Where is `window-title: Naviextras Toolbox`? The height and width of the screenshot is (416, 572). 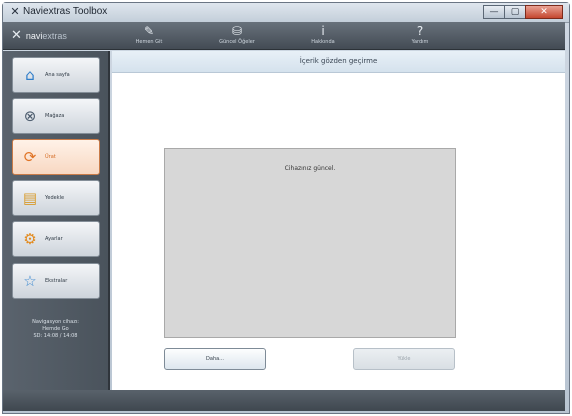 window-title: Naviextras Toolbox is located at coordinates (65, 11).